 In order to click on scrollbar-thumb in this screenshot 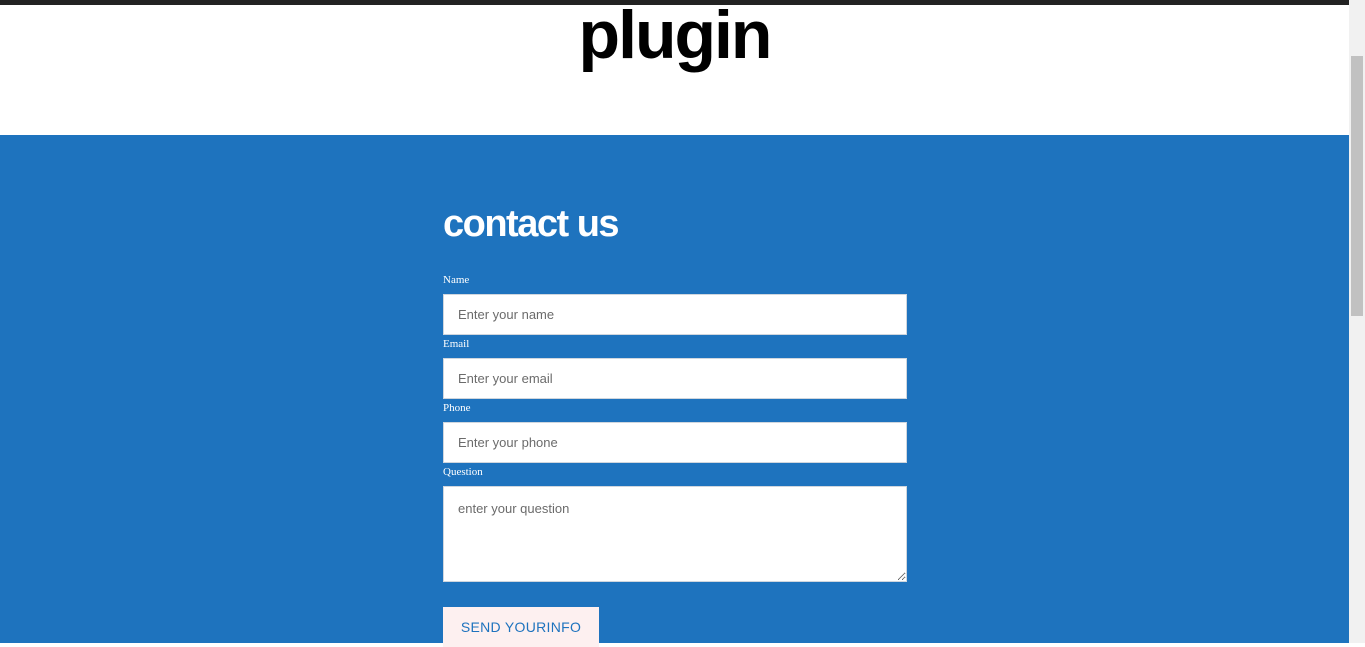, I will do `click(1357, 186)`.